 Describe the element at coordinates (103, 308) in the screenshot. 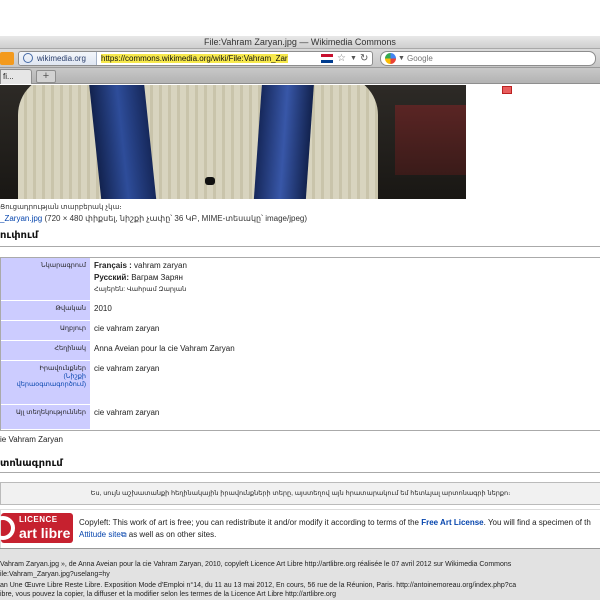

I see `info-value: 2010` at that location.